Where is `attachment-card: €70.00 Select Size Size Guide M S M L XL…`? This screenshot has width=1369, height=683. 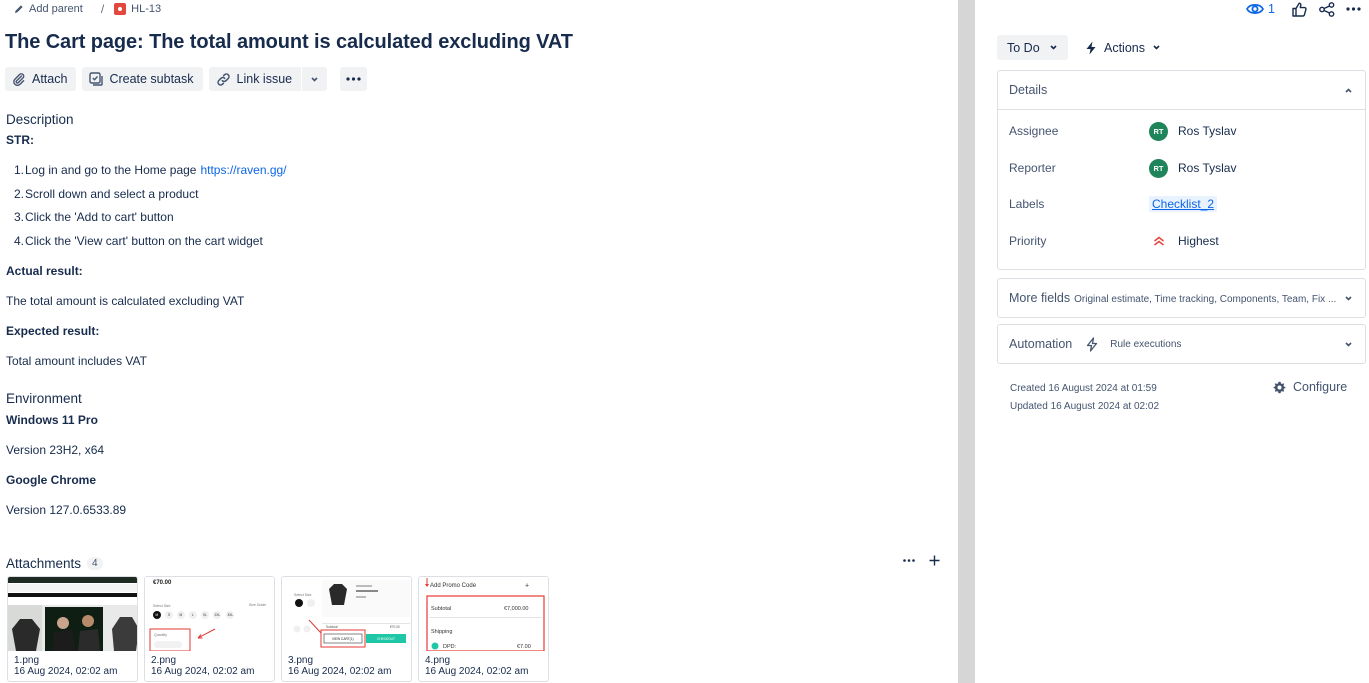
attachment-card: €70.00 Select Size Size Guide M S M L XL… is located at coordinates (209, 629).